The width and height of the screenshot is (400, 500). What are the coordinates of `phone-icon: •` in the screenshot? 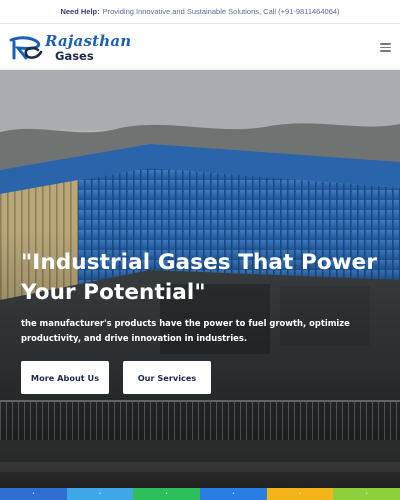 It's located at (300, 494).